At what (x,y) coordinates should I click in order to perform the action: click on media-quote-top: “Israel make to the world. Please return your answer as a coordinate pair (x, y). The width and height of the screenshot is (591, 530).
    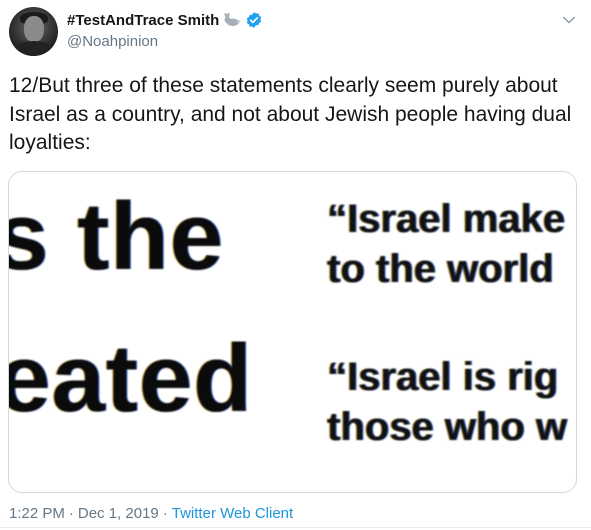
    Looking at the image, I should click on (446, 244).